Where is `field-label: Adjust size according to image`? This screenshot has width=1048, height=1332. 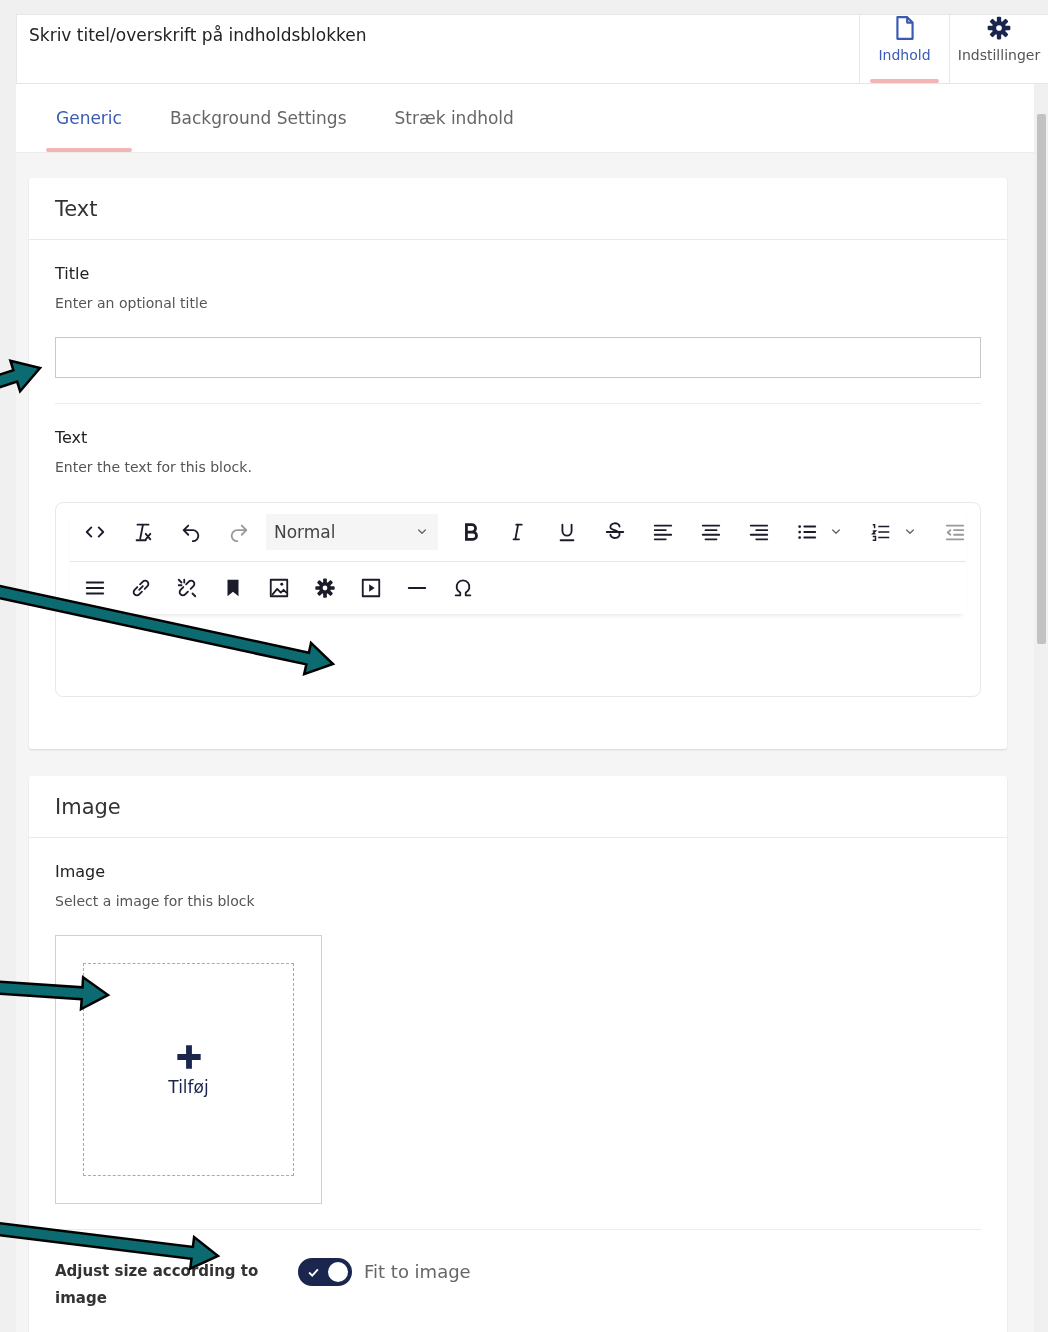
field-label: Adjust size according to image is located at coordinates (157, 1285).